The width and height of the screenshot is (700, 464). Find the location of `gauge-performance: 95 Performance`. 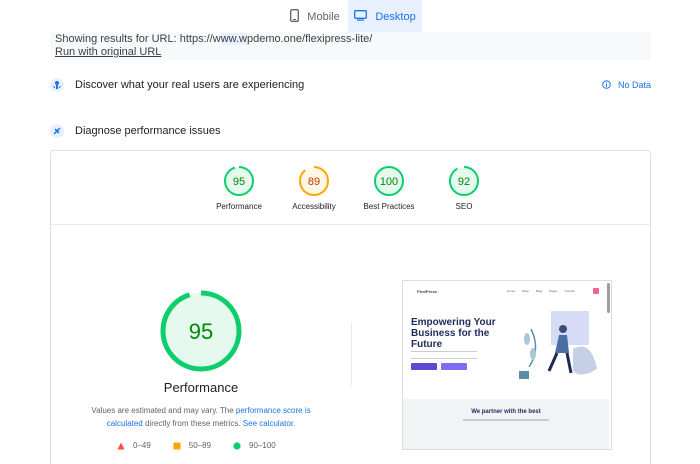

gauge-performance: 95 Performance is located at coordinates (239, 188).